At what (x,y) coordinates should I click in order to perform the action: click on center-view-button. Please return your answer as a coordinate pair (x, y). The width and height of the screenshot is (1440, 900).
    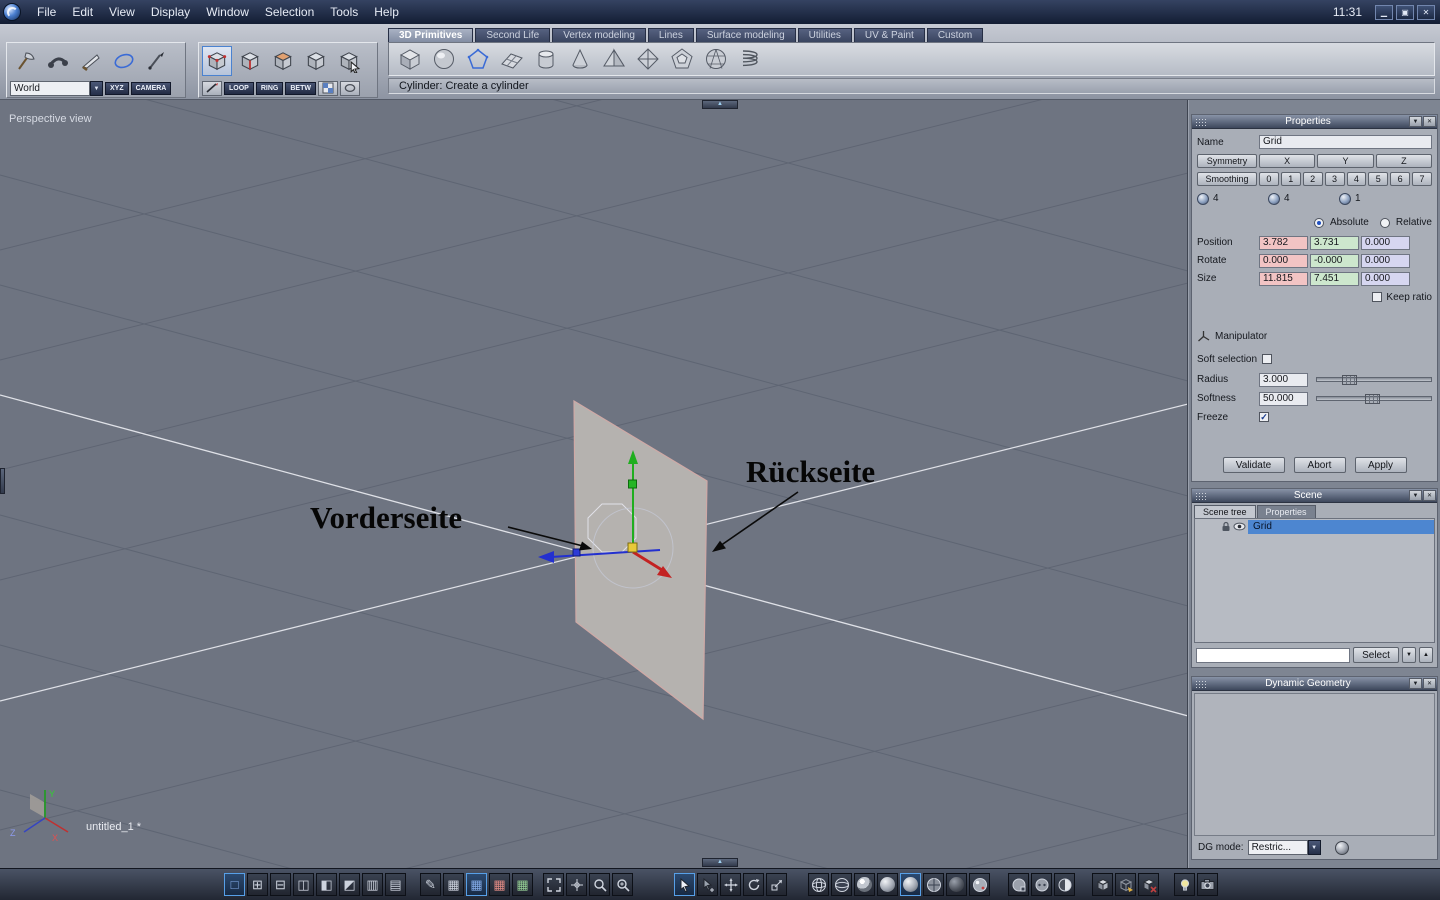
    Looking at the image, I should click on (576, 884).